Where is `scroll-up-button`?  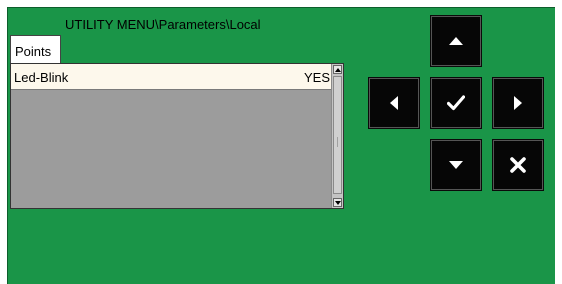 scroll-up-button is located at coordinates (337, 69).